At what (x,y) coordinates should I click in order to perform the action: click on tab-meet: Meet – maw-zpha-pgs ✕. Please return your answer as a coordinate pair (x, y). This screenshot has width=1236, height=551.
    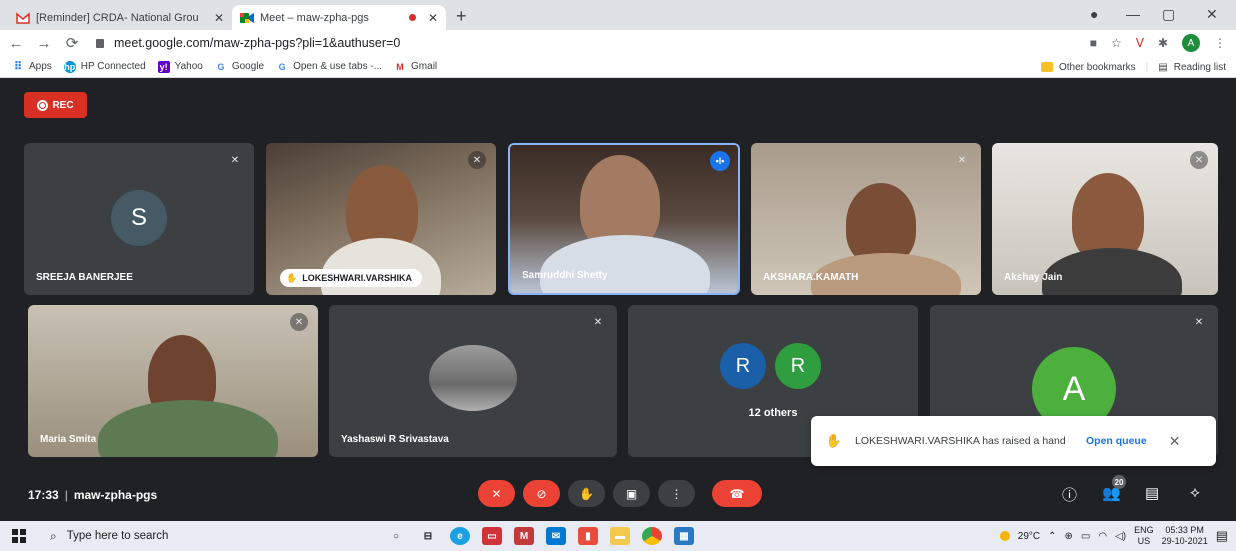
    Looking at the image, I should click on (339, 17).